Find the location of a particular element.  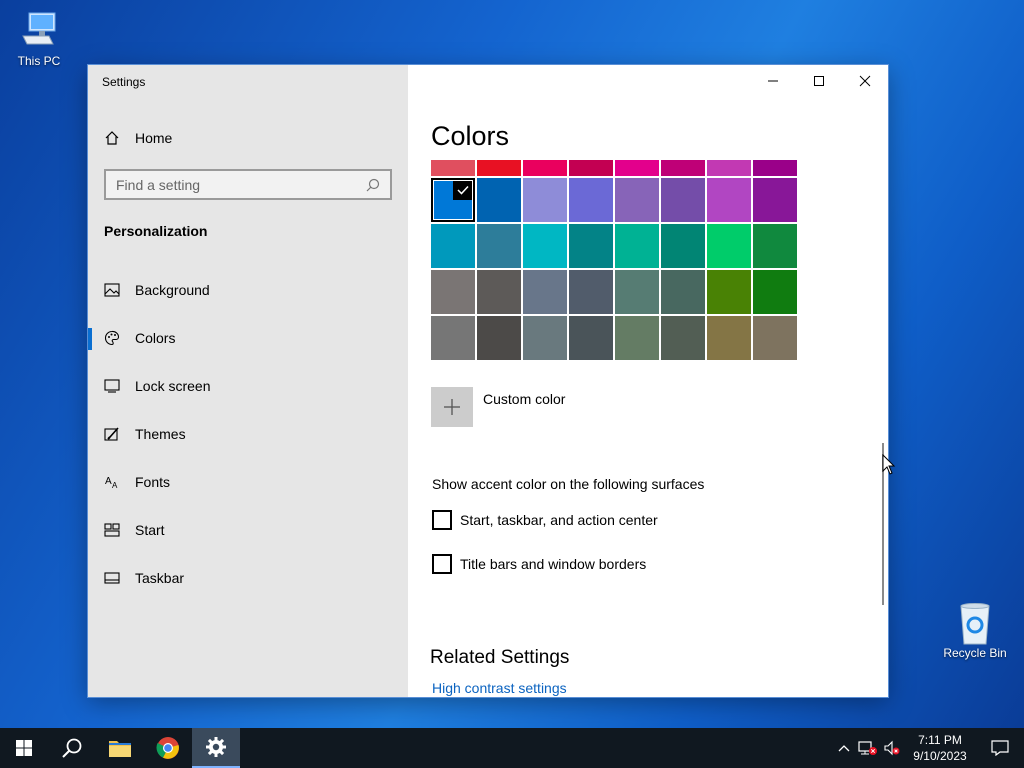

color-palette is located at coordinates (615, 261).